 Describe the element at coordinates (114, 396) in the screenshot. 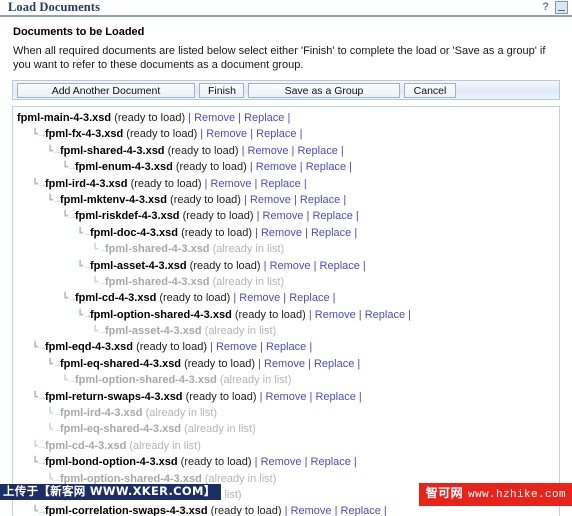

I see `document-filename: fpml-return-swaps-4-3.xsd` at that location.